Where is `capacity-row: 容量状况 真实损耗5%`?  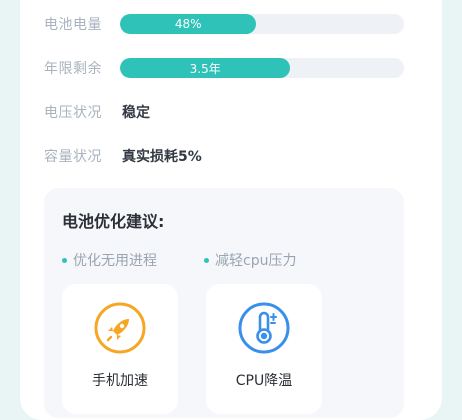
capacity-row: 容量状况 真实损耗5% is located at coordinates (123, 156).